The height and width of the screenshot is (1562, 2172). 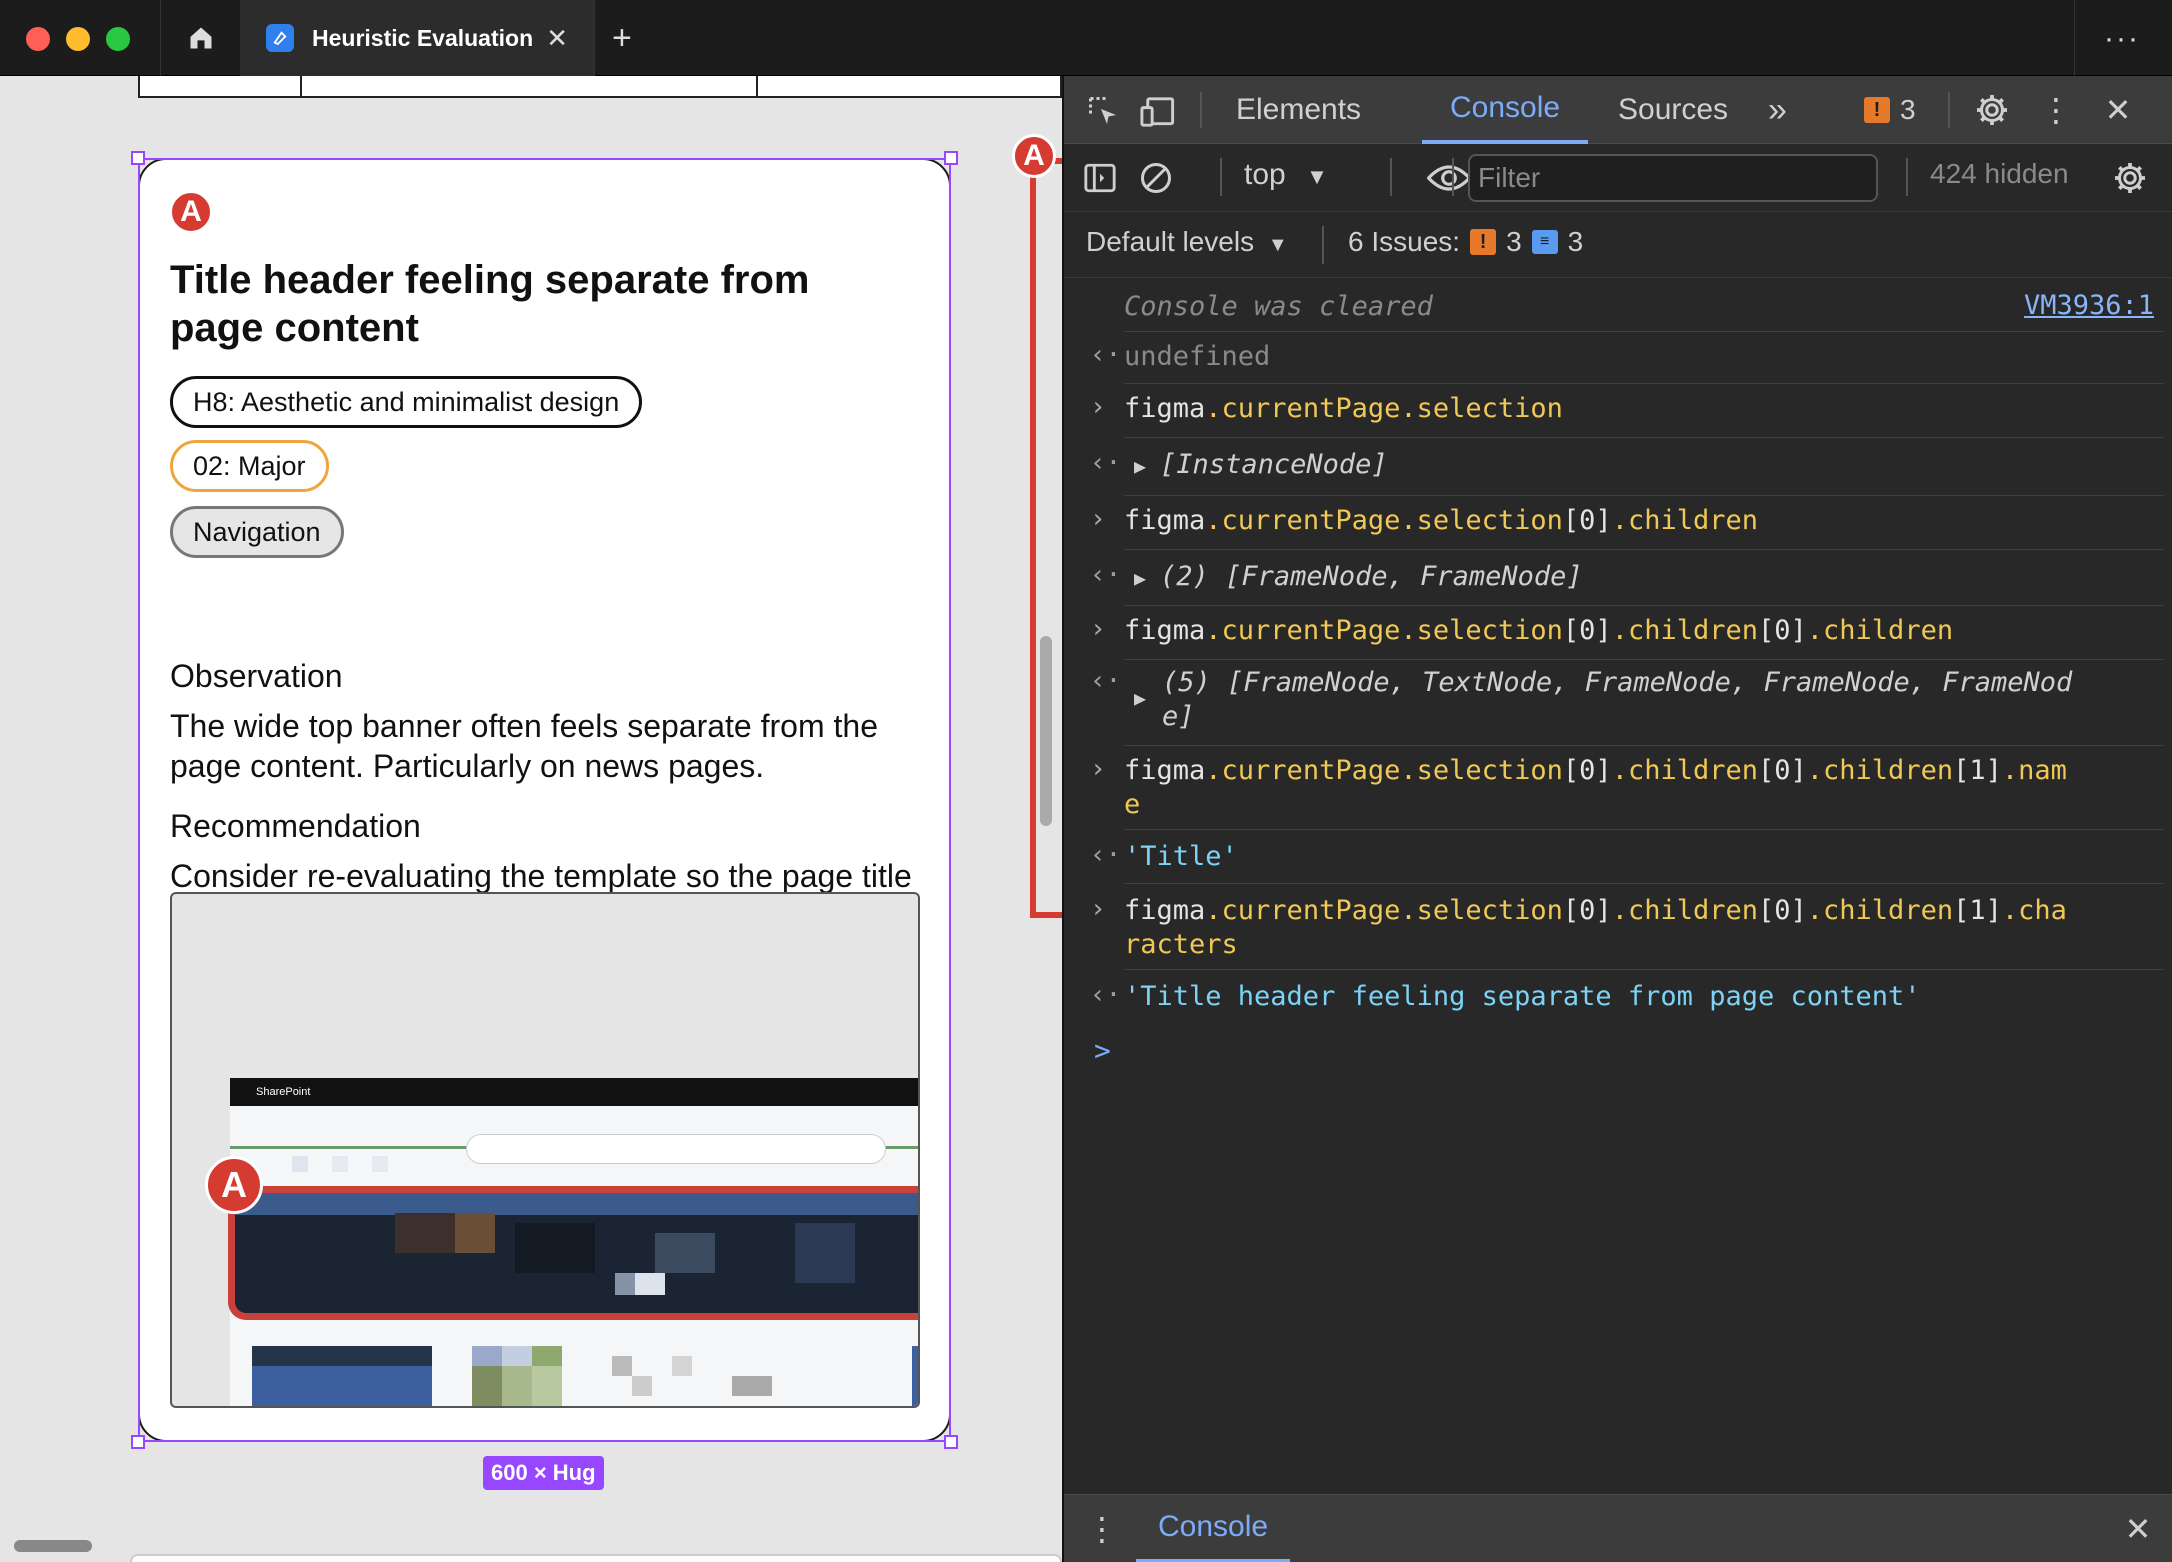 I want to click on drawer-tab-console: Console, so click(x=1213, y=1528).